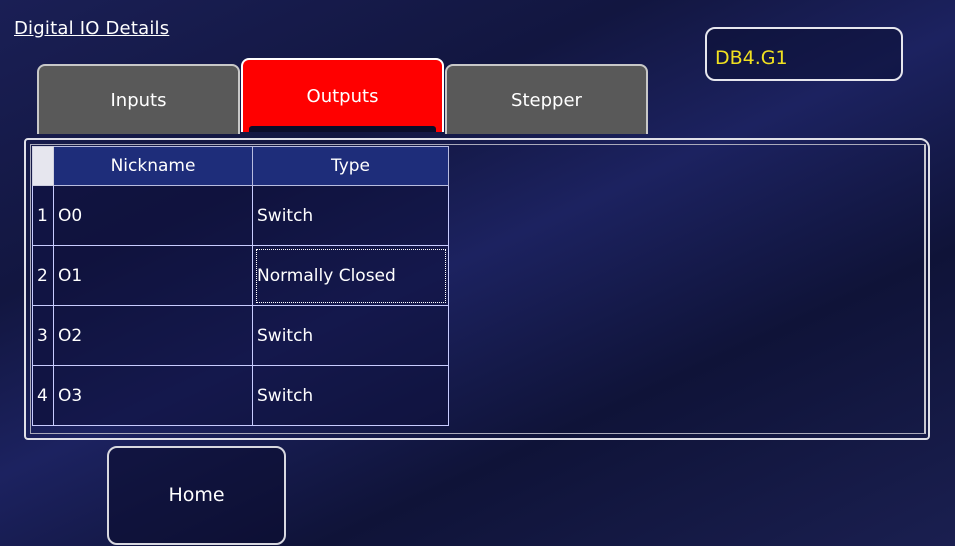 The image size is (955, 546). I want to click on column-header-nickname: Nickname, so click(153, 166).